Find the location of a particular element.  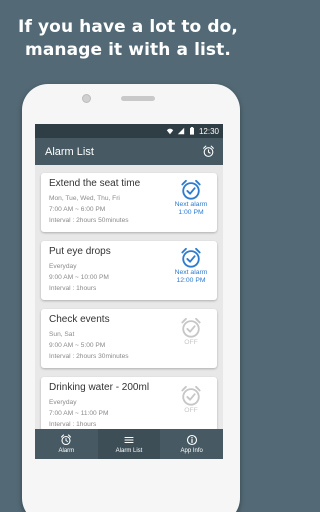

speaker-grille is located at coordinates (138, 98).